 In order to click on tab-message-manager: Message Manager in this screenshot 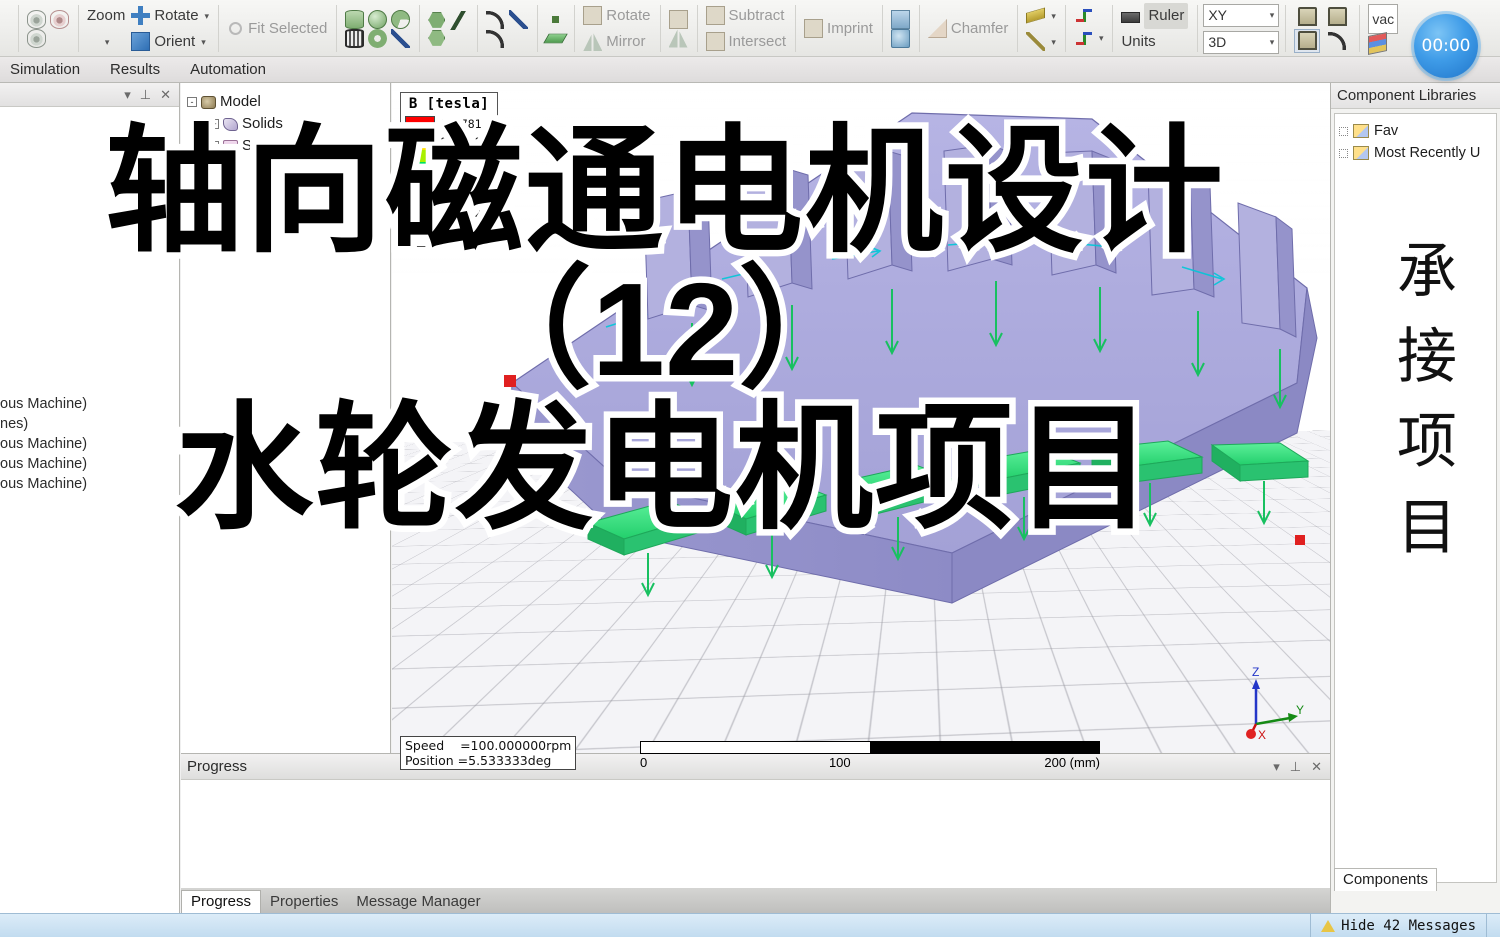, I will do `click(418, 902)`.